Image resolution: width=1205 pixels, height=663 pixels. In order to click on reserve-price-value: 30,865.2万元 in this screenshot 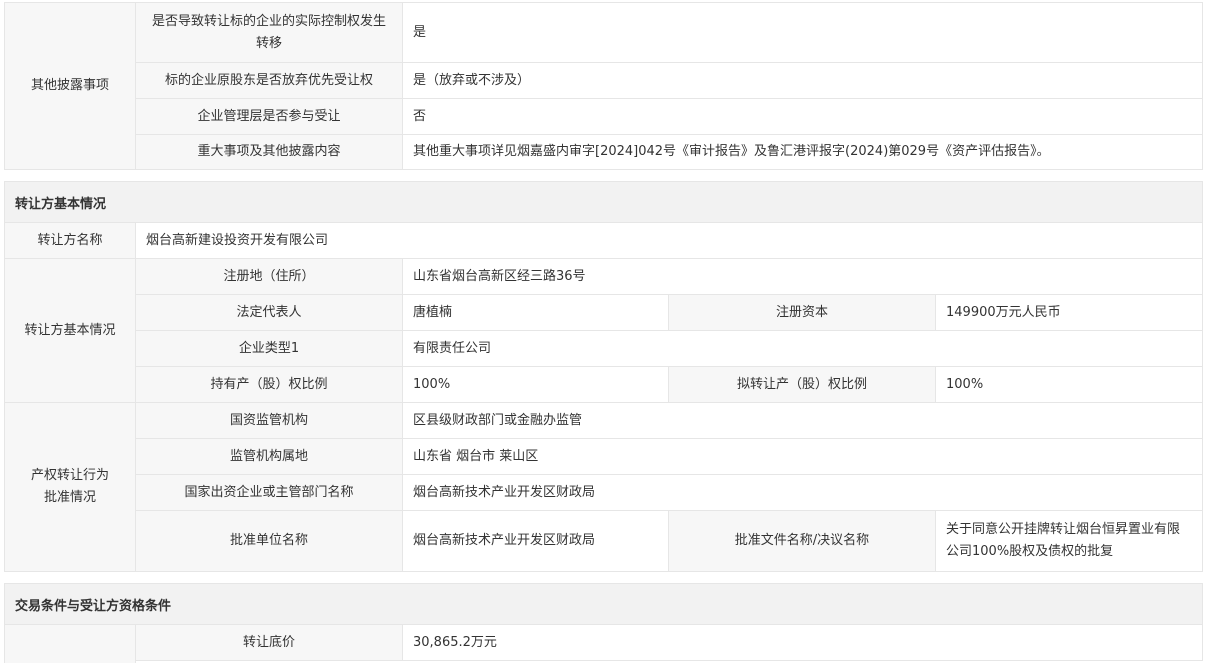, I will do `click(802, 642)`.